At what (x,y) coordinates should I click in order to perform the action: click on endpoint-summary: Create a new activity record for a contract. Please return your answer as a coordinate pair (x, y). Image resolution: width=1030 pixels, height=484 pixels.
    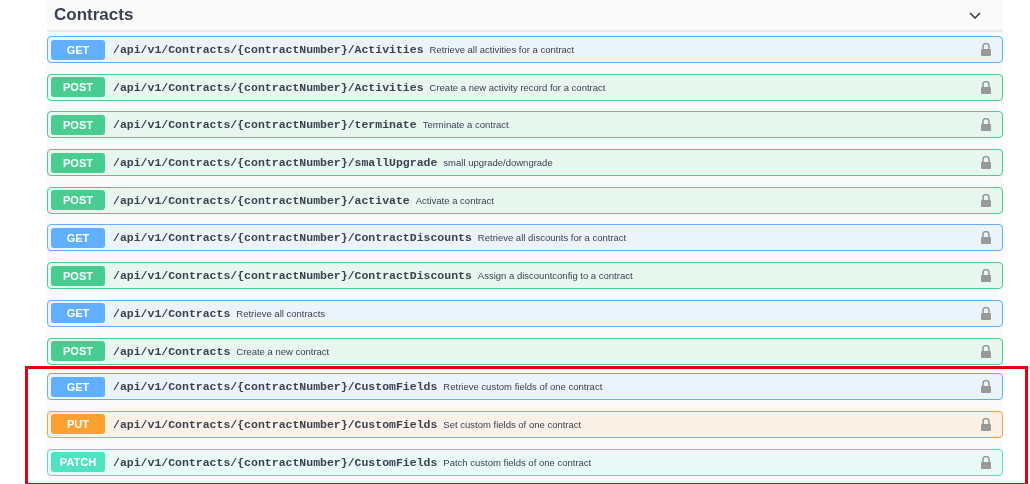
    Looking at the image, I should click on (518, 87).